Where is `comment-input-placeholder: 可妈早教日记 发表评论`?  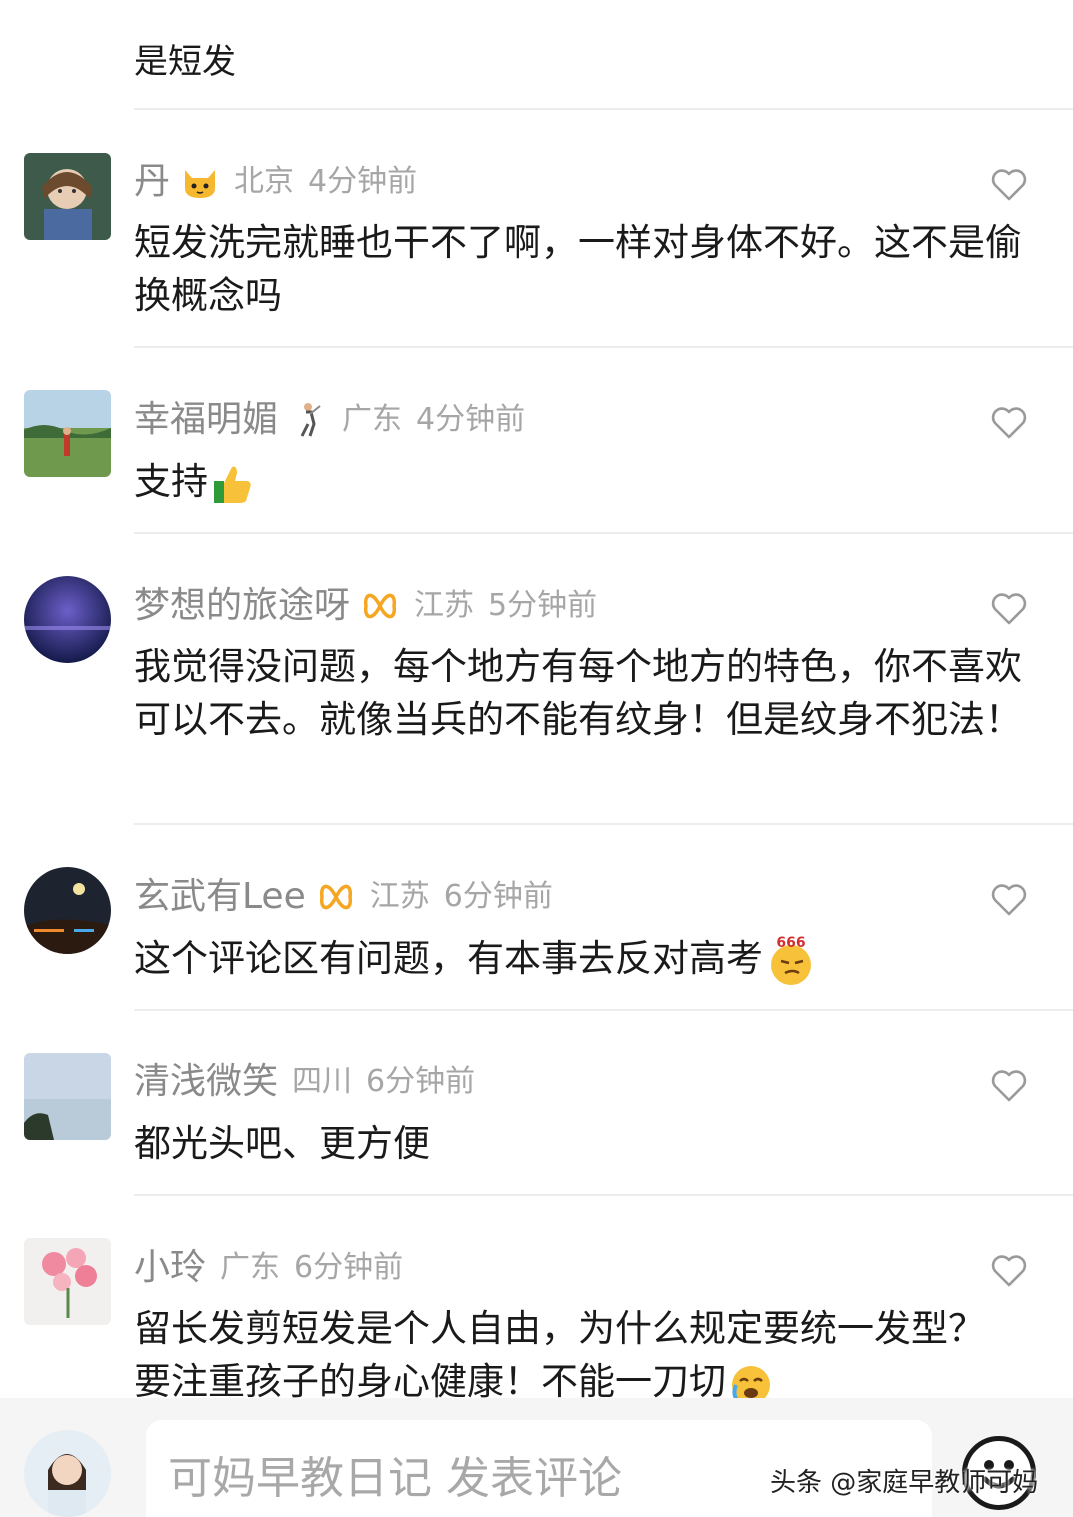
comment-input-placeholder: 可妈早教日记 发表评论 is located at coordinates (395, 1478).